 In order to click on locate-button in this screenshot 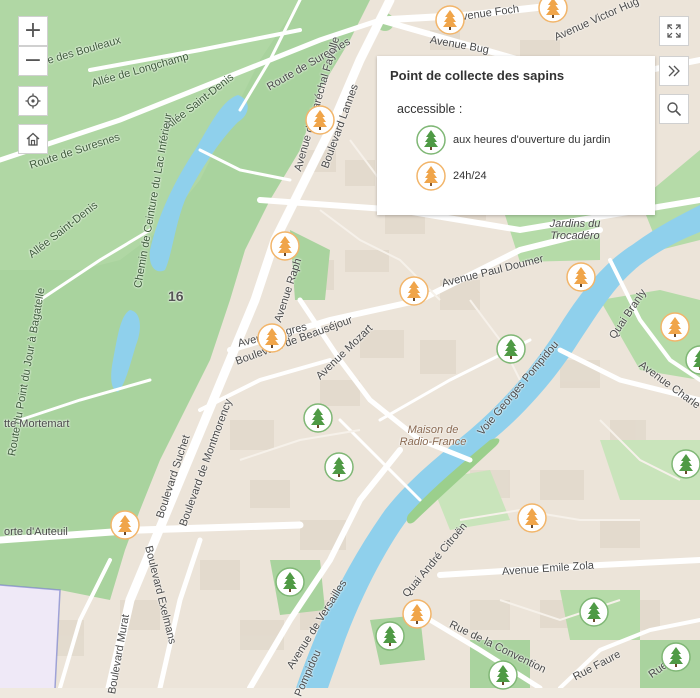, I will do `click(33, 101)`.